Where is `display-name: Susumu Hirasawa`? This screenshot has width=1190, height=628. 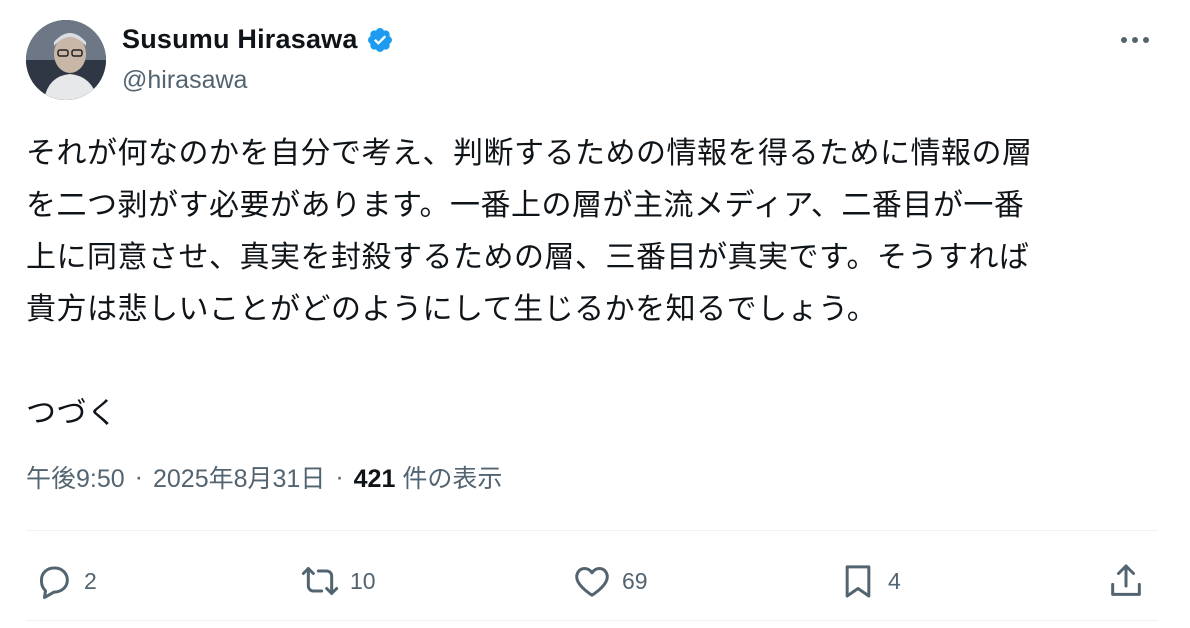 display-name: Susumu Hirasawa is located at coordinates (240, 39).